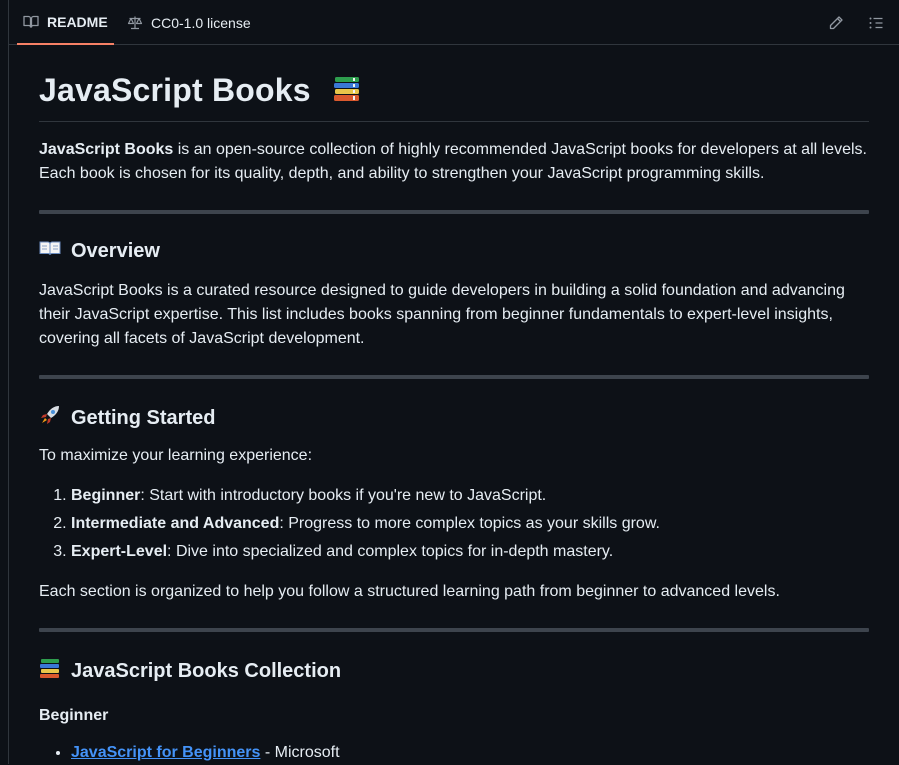  Describe the element at coordinates (119, 551) in the screenshot. I see `step-label: Expert-Level` at that location.